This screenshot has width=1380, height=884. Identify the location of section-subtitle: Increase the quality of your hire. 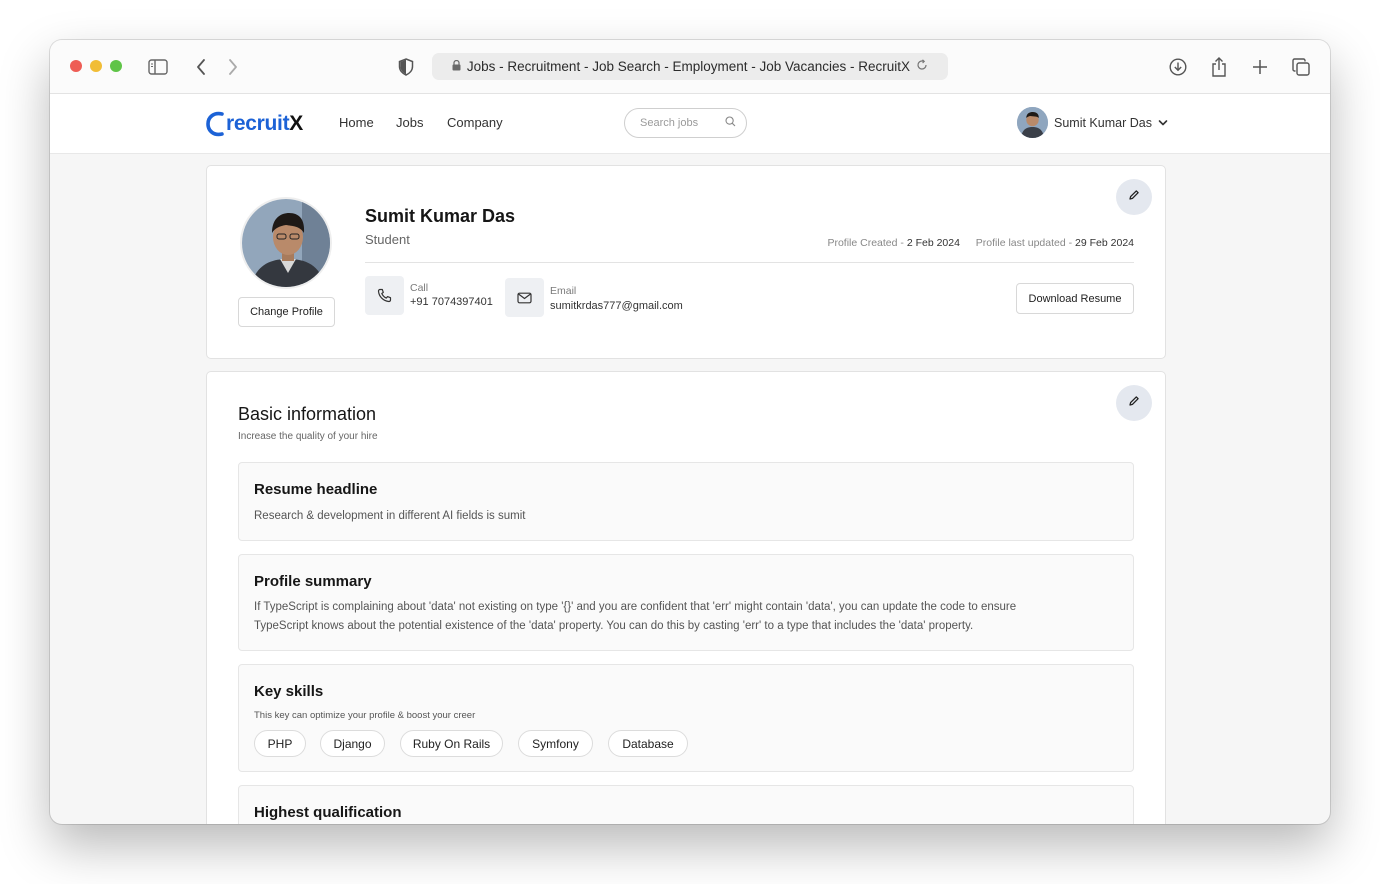
(308, 436).